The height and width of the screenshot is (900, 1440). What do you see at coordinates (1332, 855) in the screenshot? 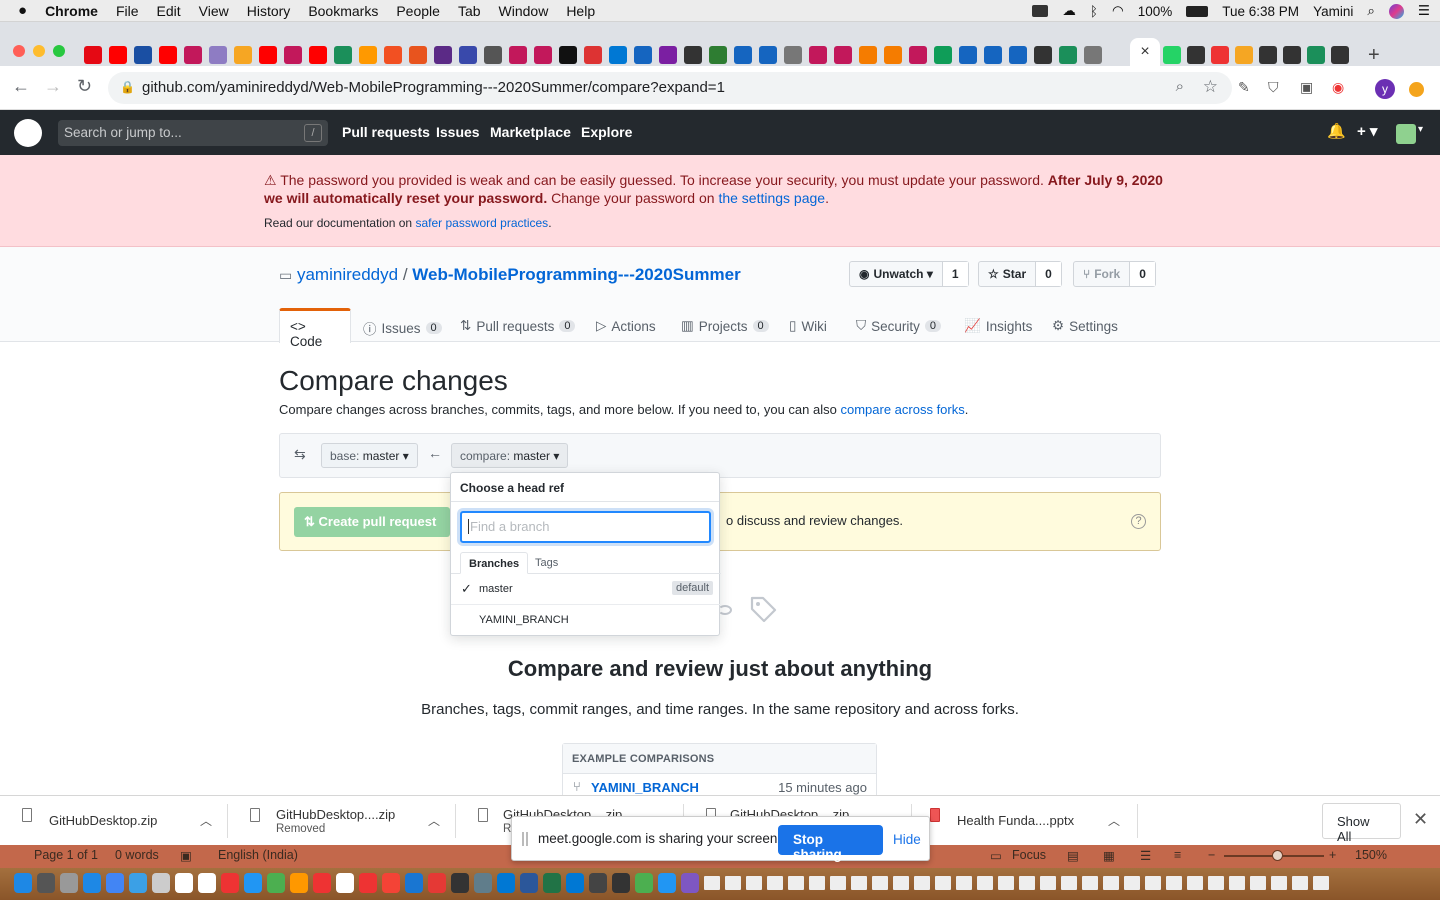
I see `zoom-in-icon: +` at bounding box center [1332, 855].